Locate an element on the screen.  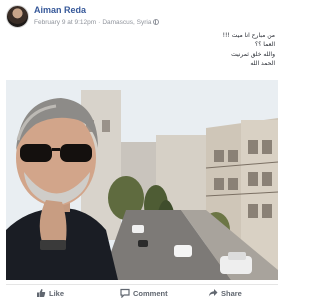
comment-button: Comment is located at coordinates (144, 294).